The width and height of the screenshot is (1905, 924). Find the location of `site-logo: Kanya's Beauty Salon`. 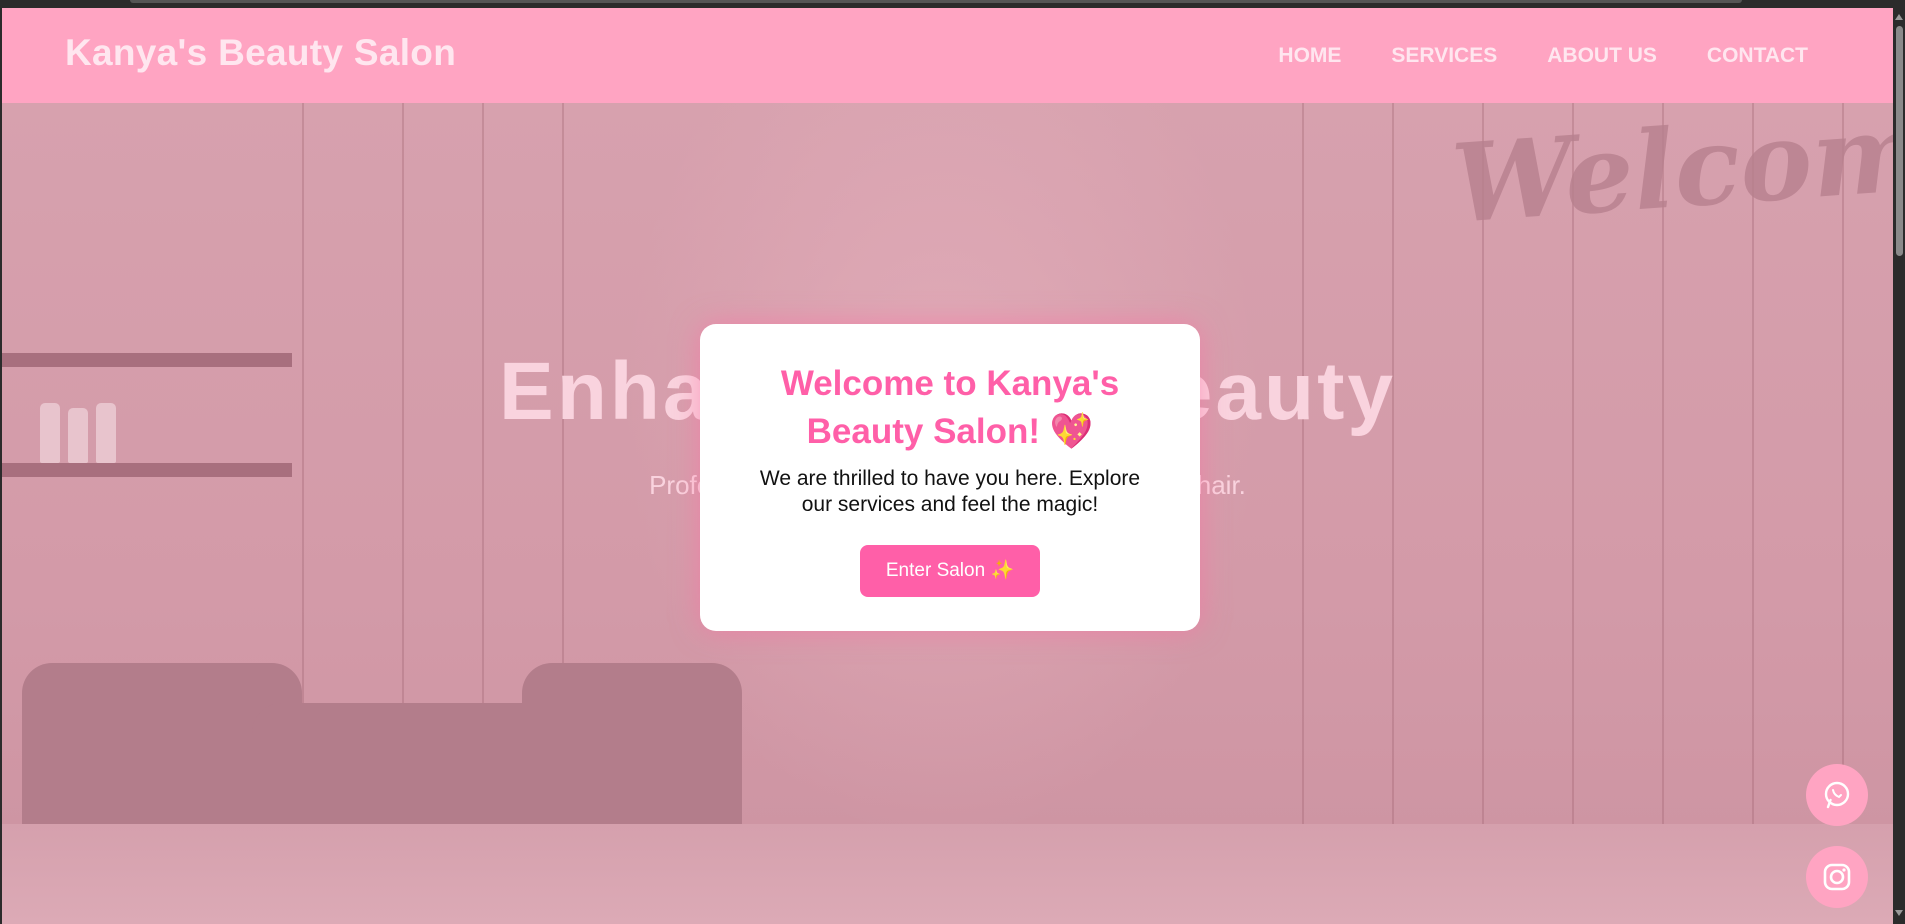

site-logo: Kanya's Beauty Salon is located at coordinates (260, 53).